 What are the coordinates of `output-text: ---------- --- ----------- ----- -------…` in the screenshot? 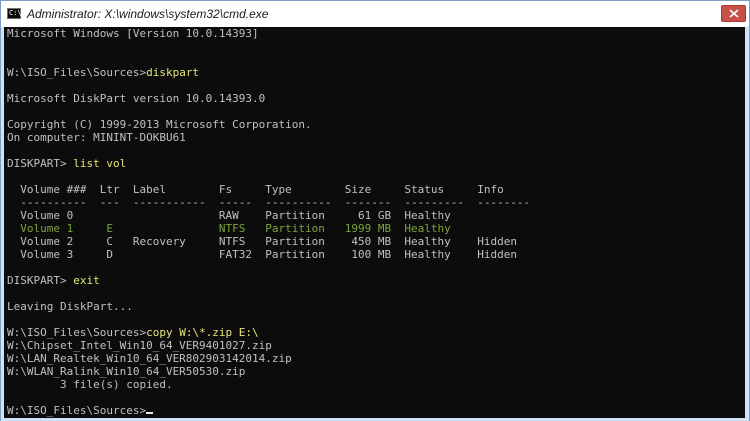 It's located at (269, 202).